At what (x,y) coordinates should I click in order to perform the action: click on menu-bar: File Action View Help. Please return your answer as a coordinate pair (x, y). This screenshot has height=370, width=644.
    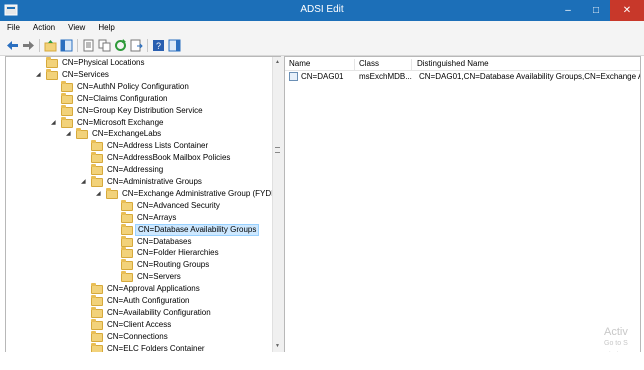
    Looking at the image, I should click on (322, 28).